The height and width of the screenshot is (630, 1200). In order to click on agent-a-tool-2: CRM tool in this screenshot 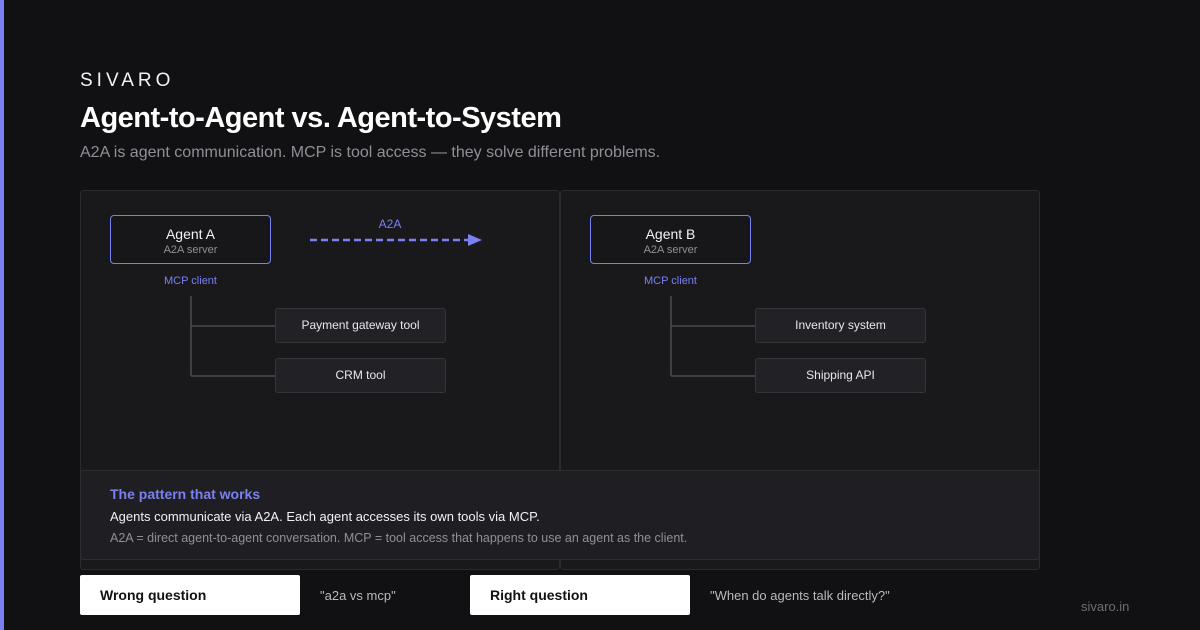, I will do `click(360, 375)`.